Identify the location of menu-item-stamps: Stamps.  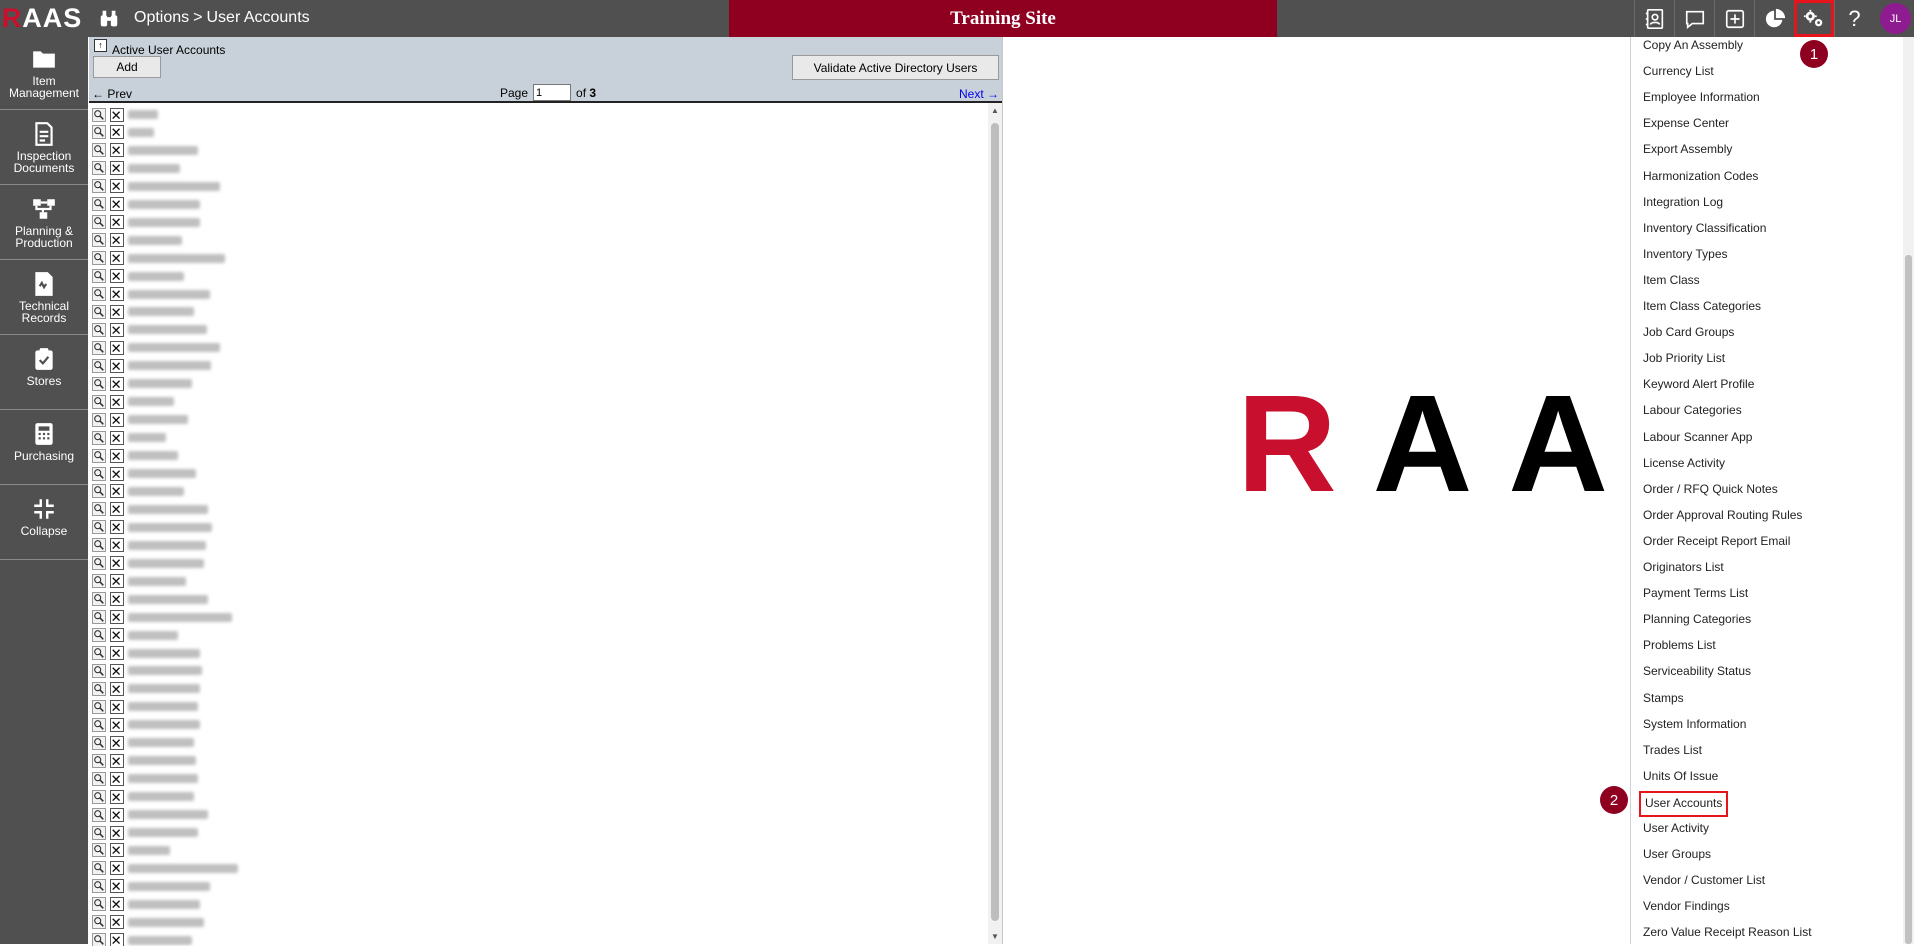
(1663, 698).